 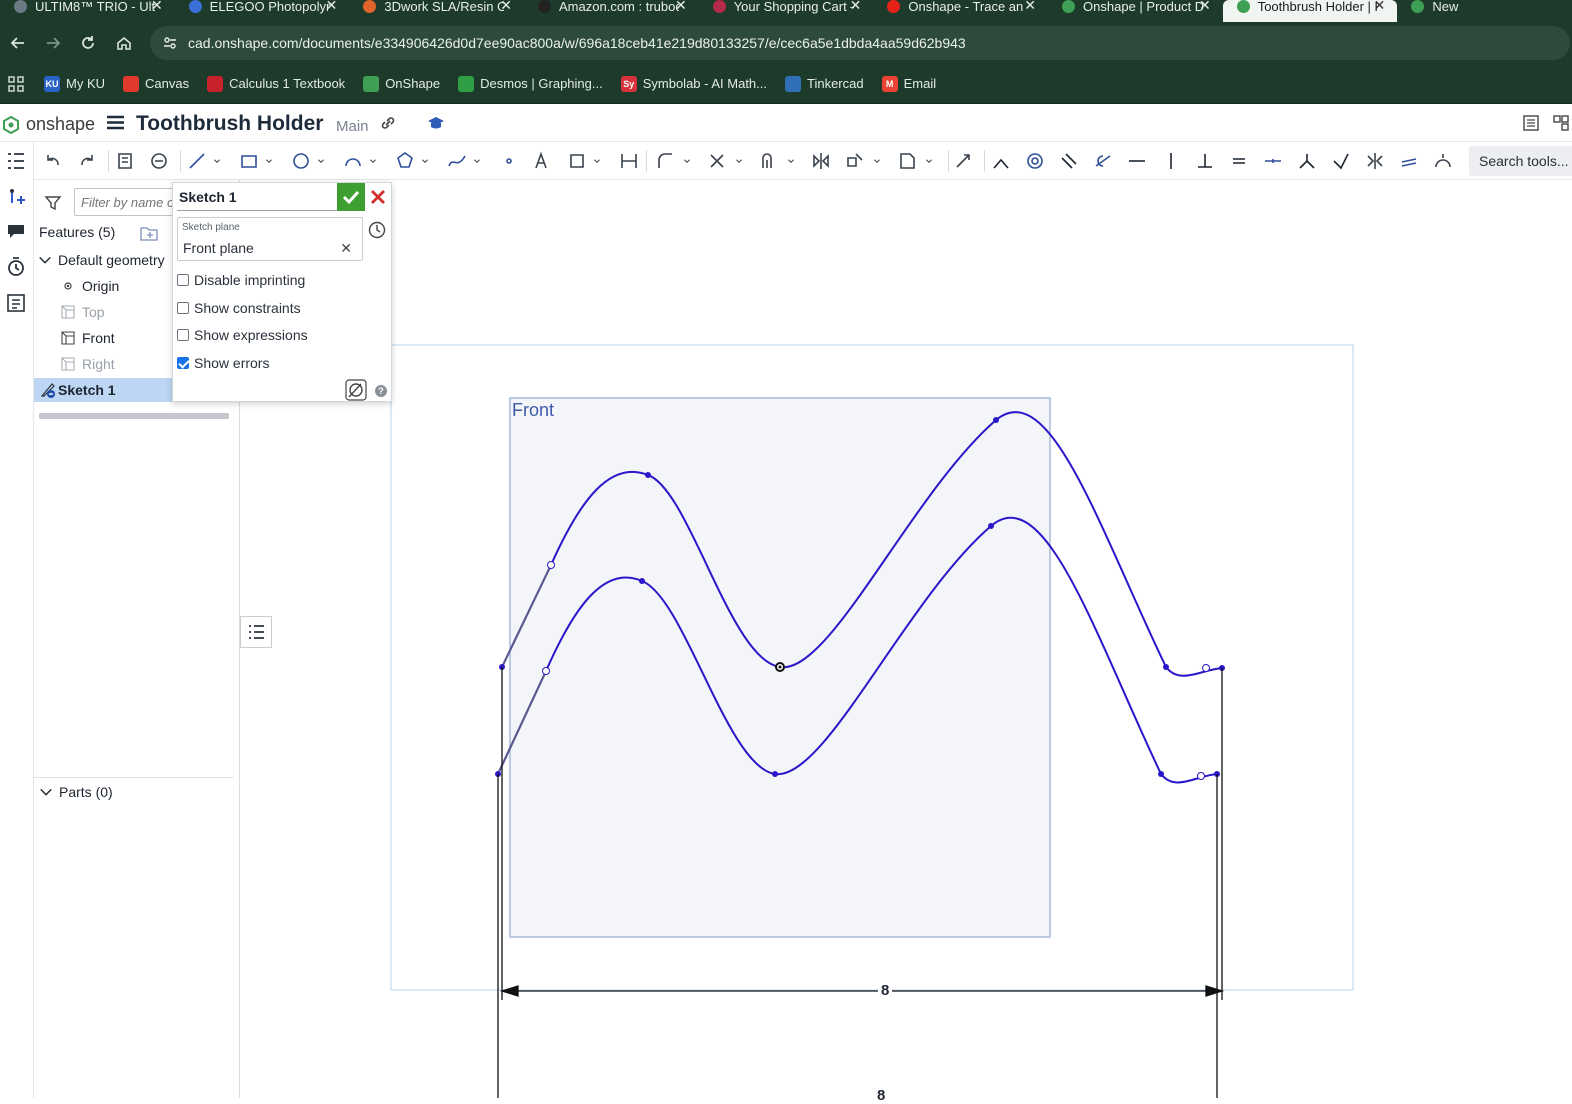 What do you see at coordinates (381, 391) in the screenshot?
I see `help-icon: ?` at bounding box center [381, 391].